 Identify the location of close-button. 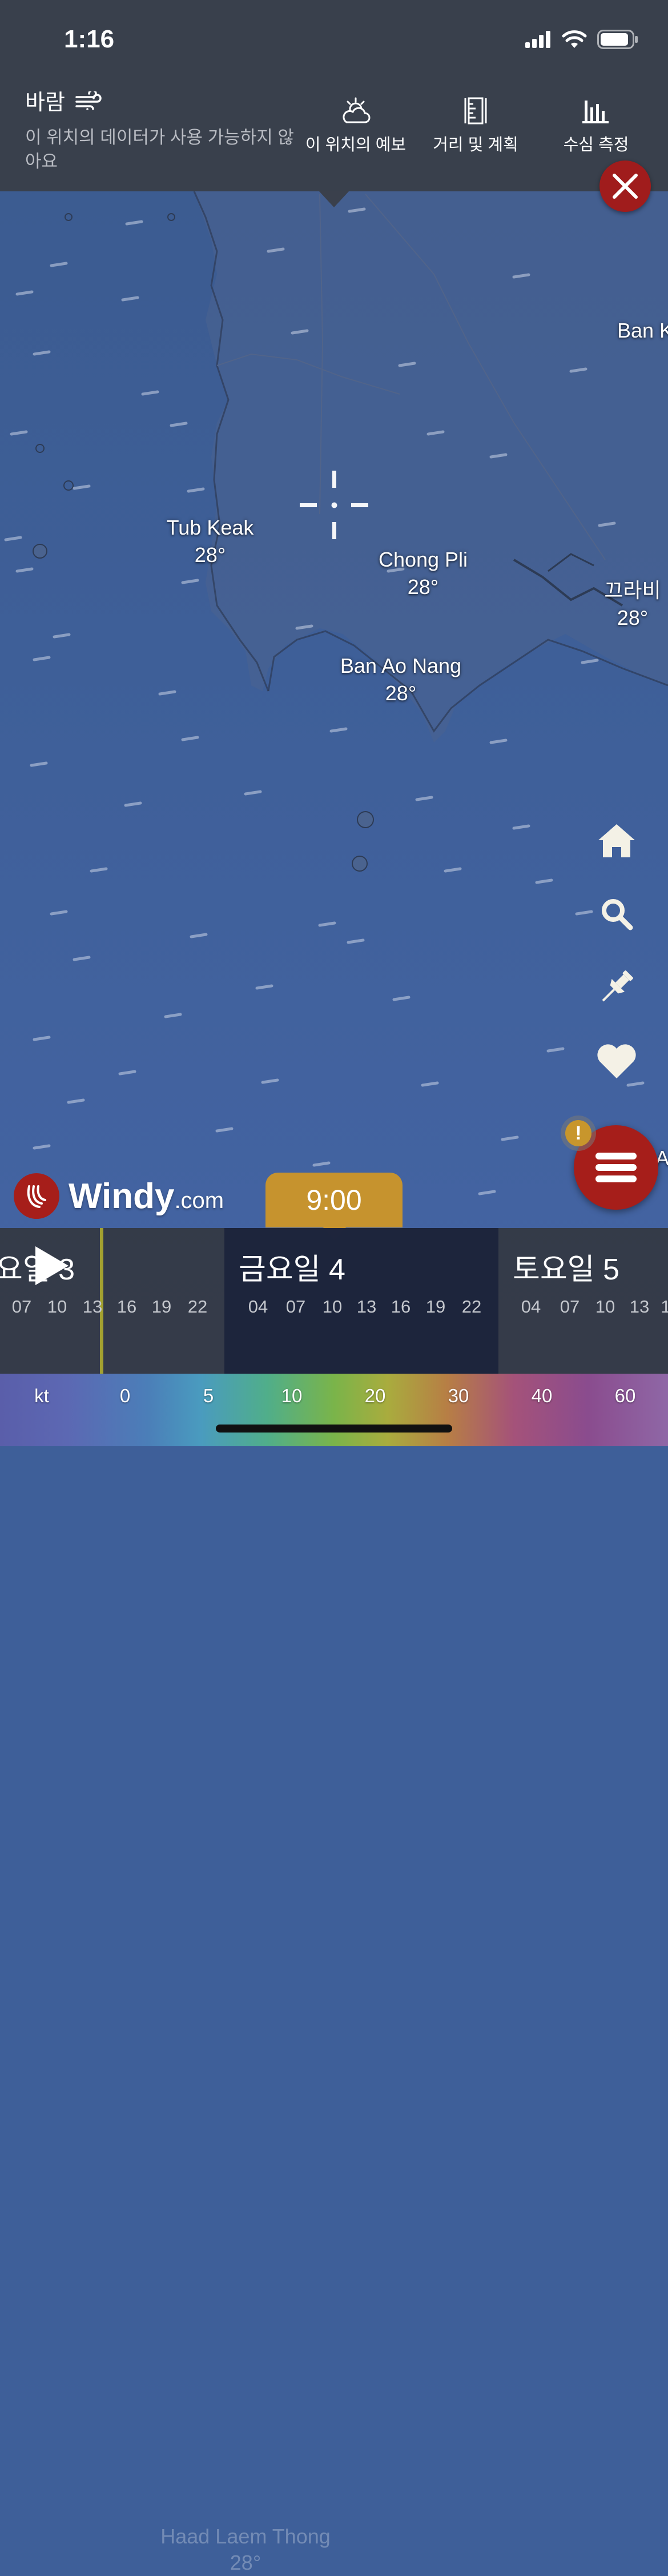
(625, 186).